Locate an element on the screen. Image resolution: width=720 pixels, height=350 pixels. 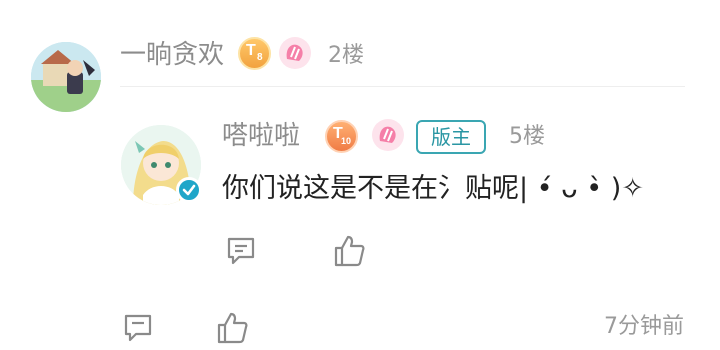
verified-check-icon is located at coordinates (189, 190).